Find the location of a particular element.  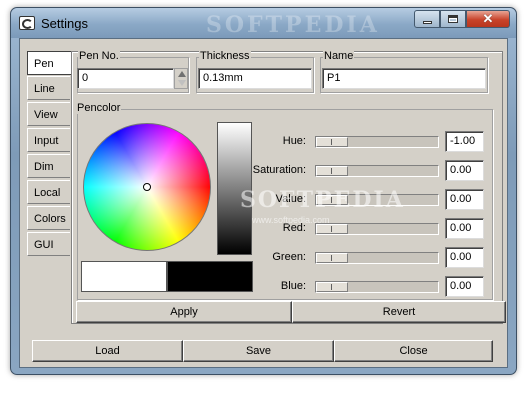

tab-colors: Colors is located at coordinates (48, 218).